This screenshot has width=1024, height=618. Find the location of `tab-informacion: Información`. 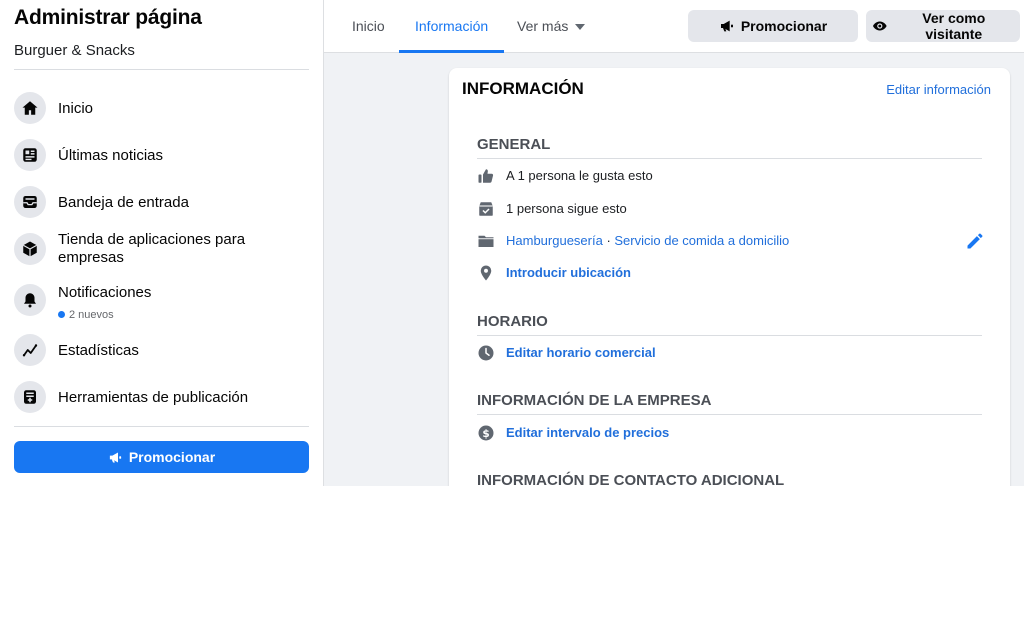

tab-informacion: Información is located at coordinates (451, 26).